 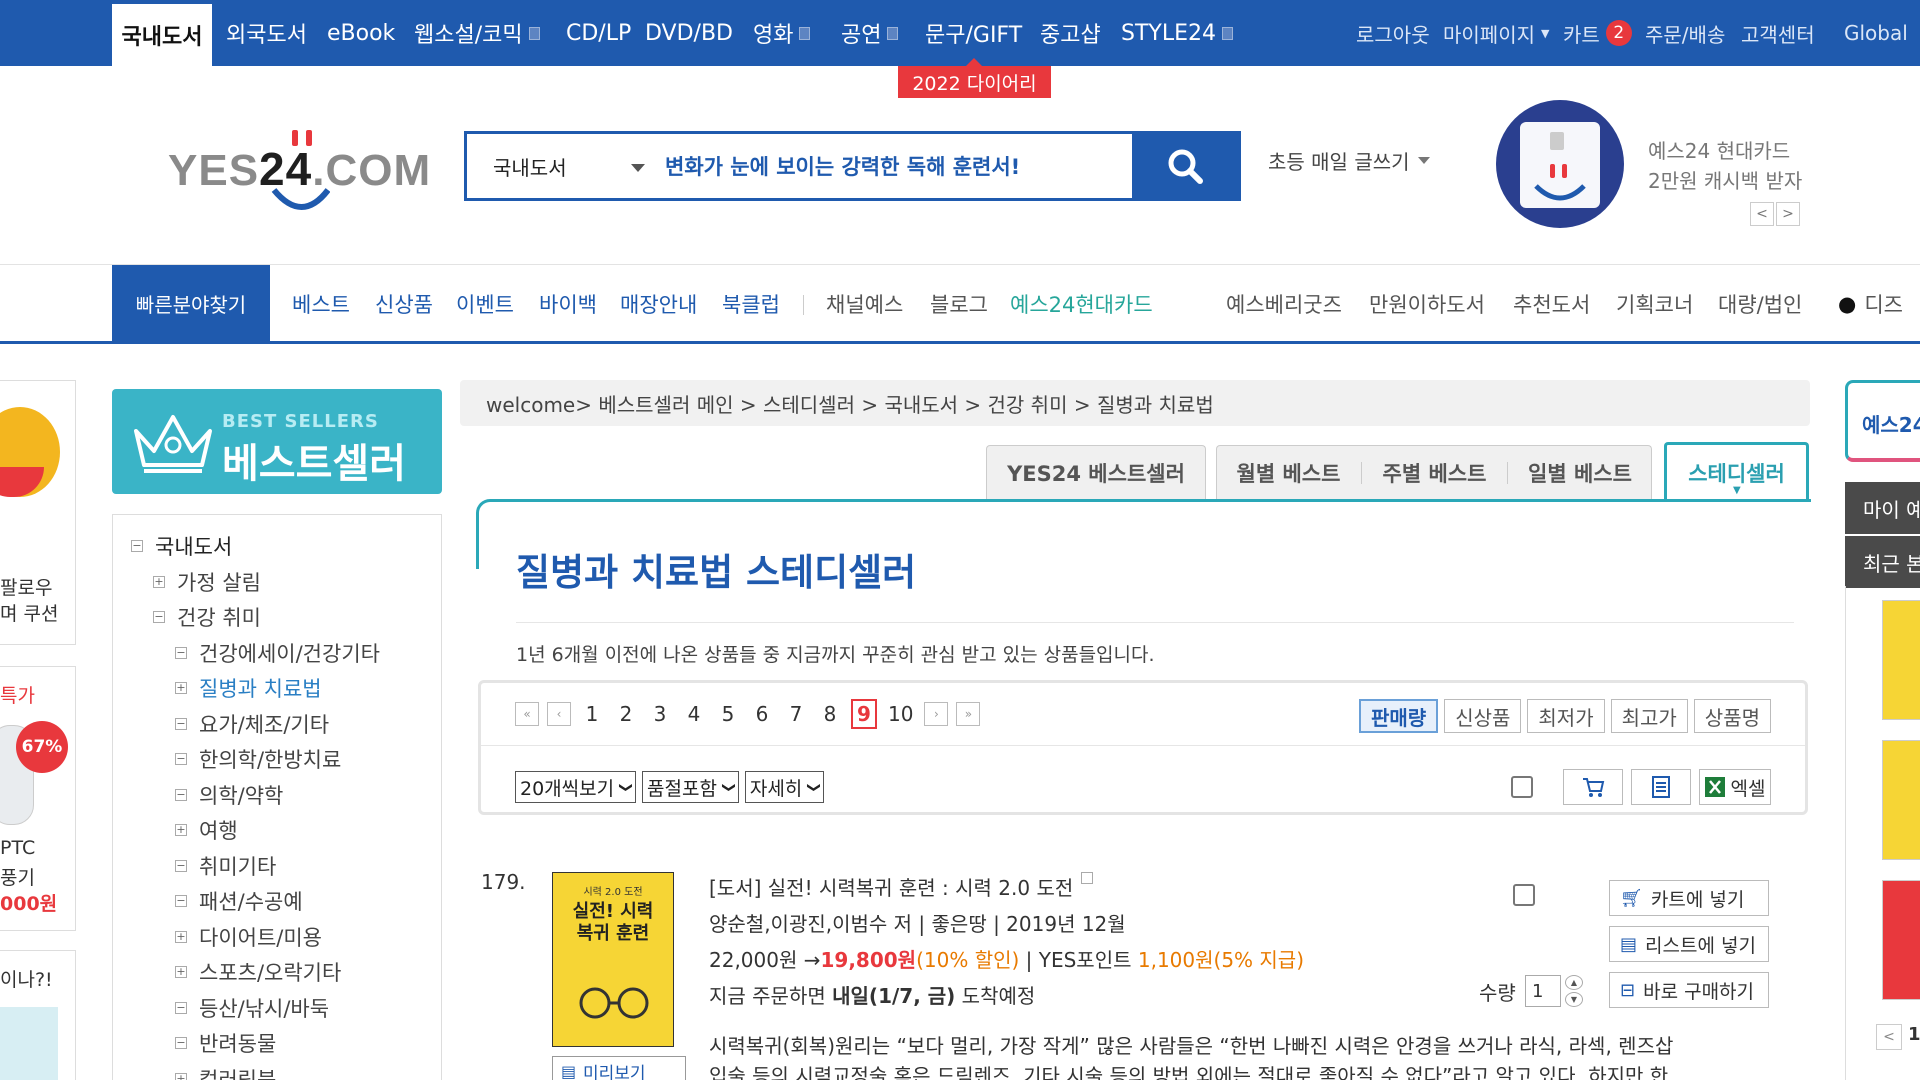 What do you see at coordinates (568, 303) in the screenshot?
I see `nav-buyback: 바이백` at bounding box center [568, 303].